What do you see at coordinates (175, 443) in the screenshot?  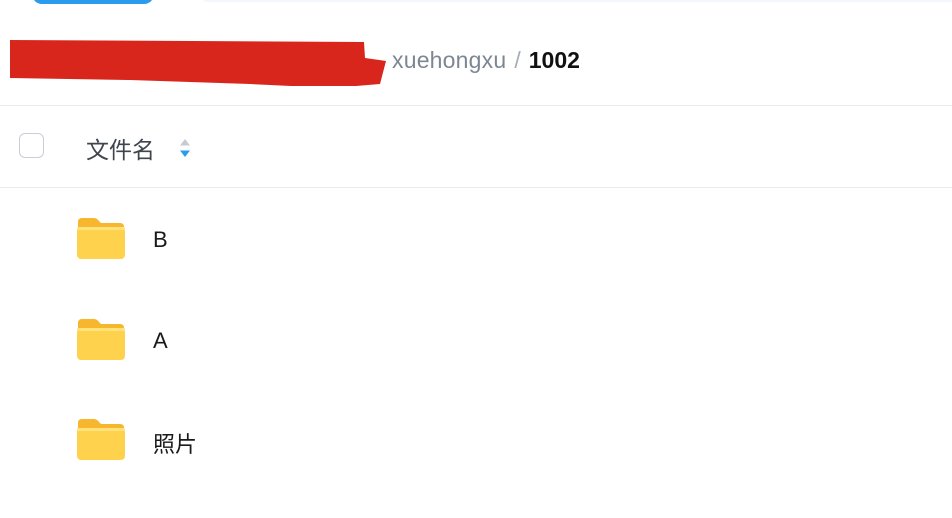 I see `file-name: 照片` at bounding box center [175, 443].